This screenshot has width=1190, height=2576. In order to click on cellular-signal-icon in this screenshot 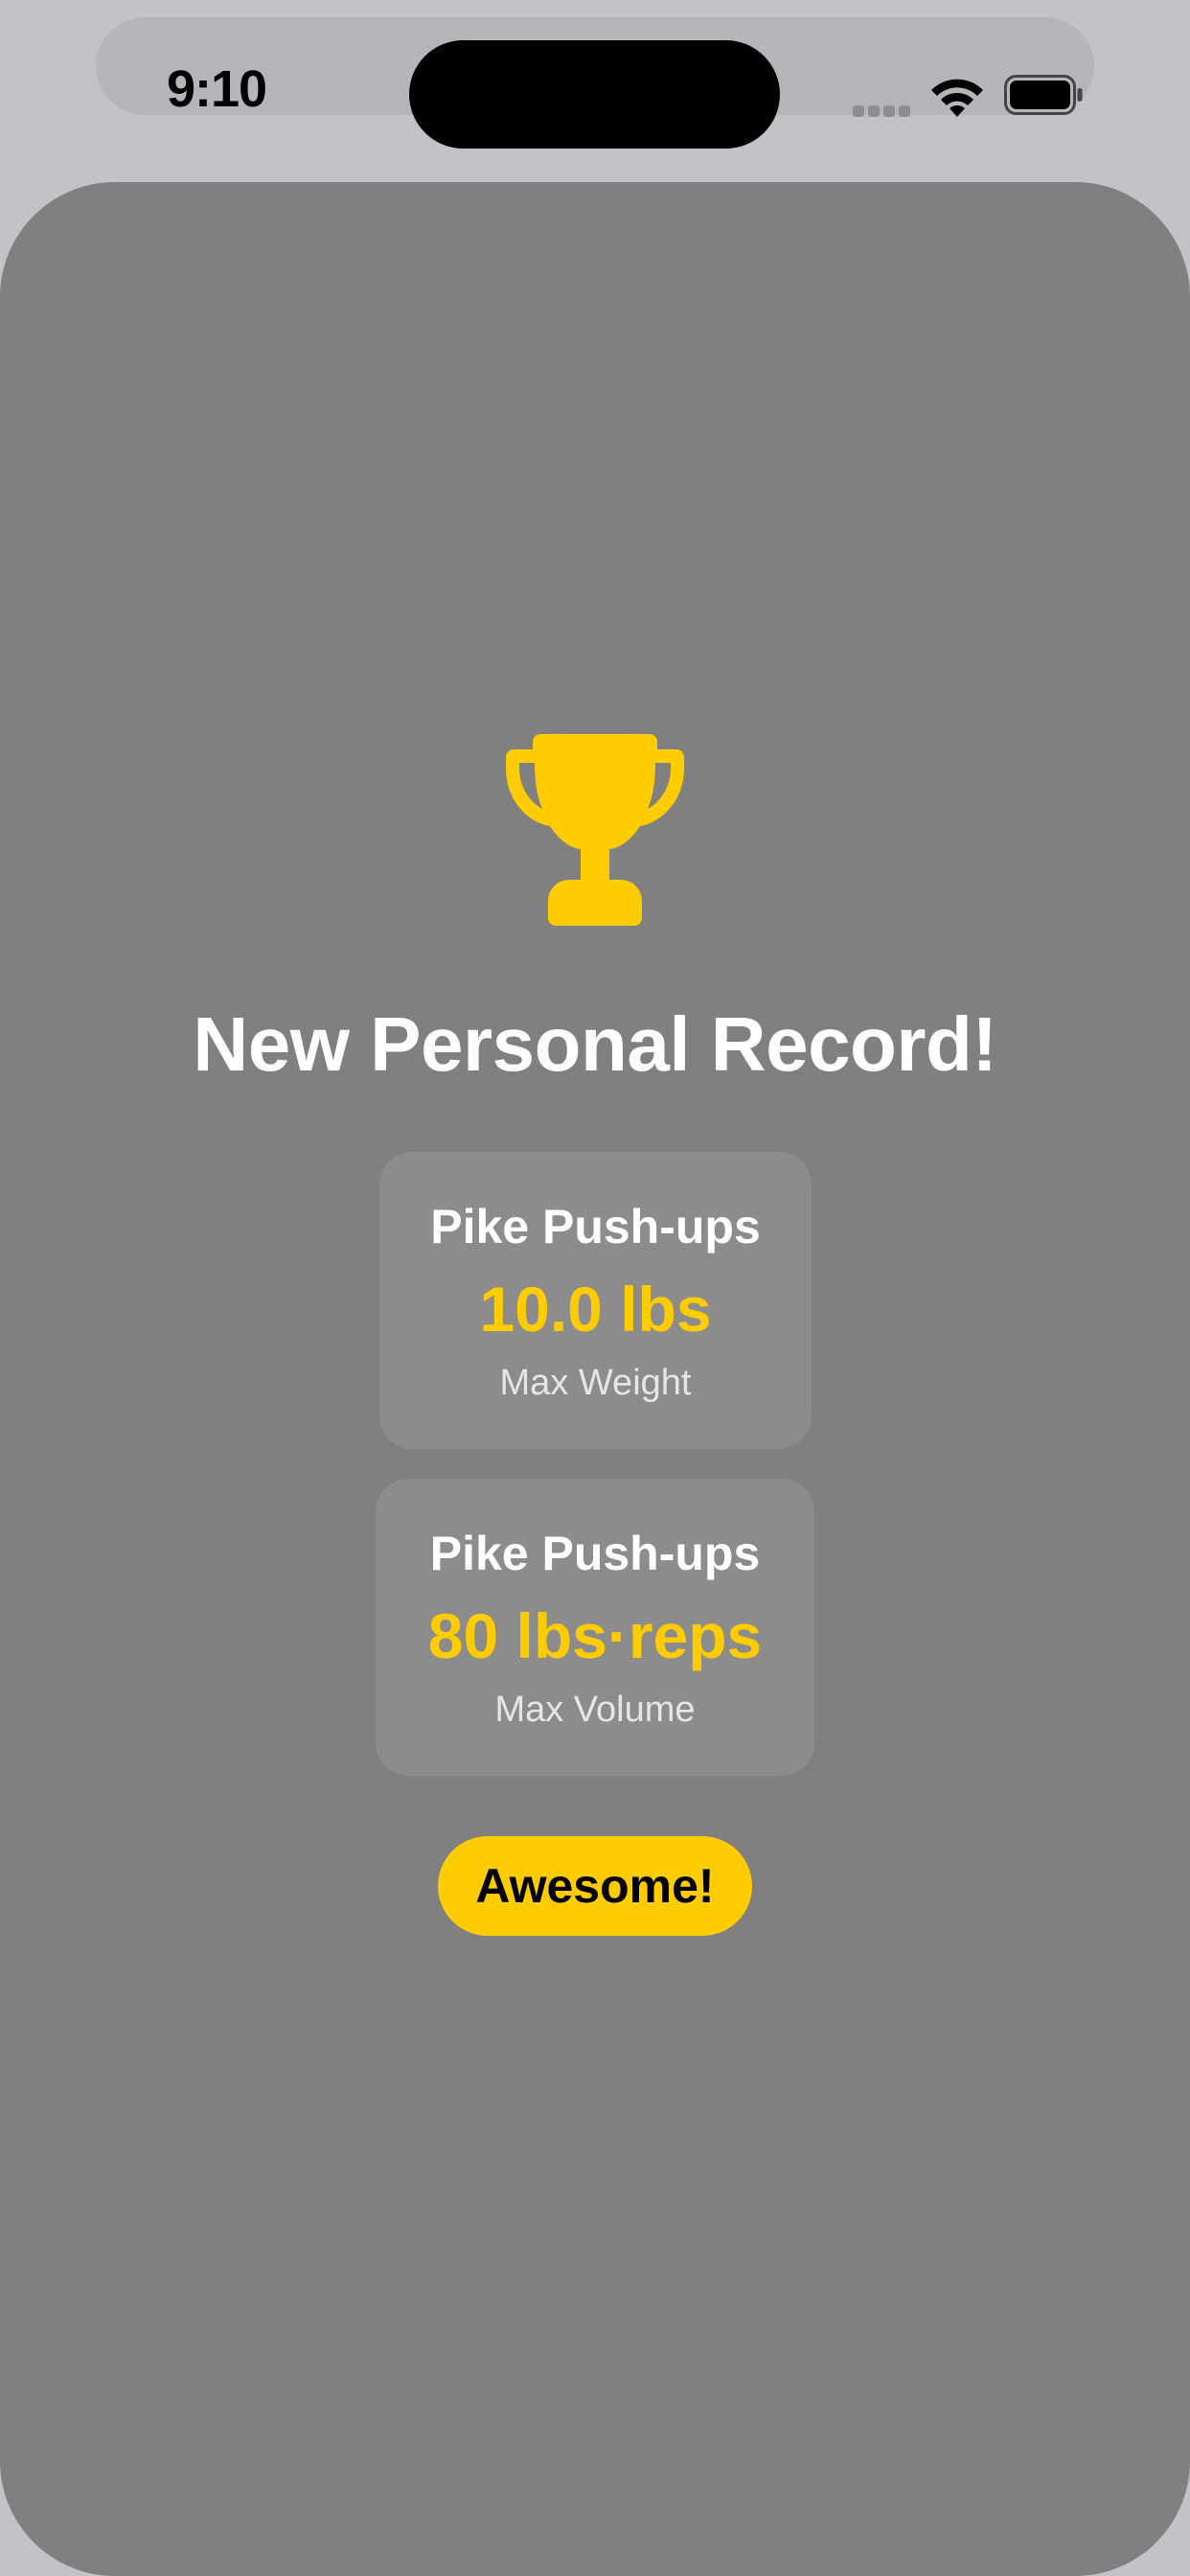, I will do `click(883, 110)`.